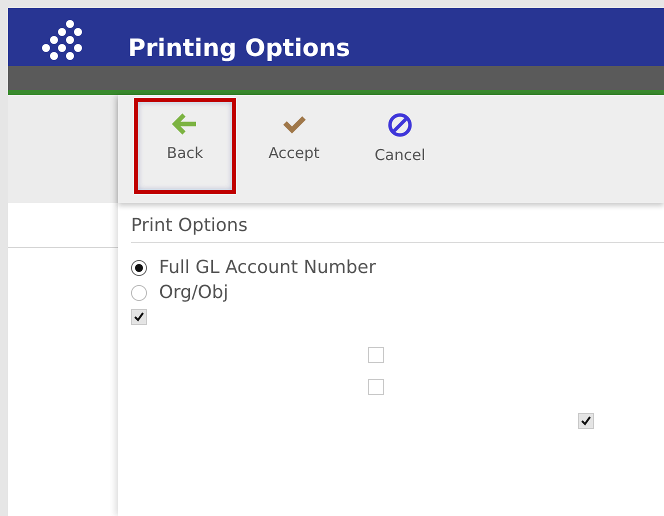 This screenshot has width=664, height=516. Describe the element at coordinates (397, 292) in the screenshot. I see `radio-option: Org/Obj` at that location.